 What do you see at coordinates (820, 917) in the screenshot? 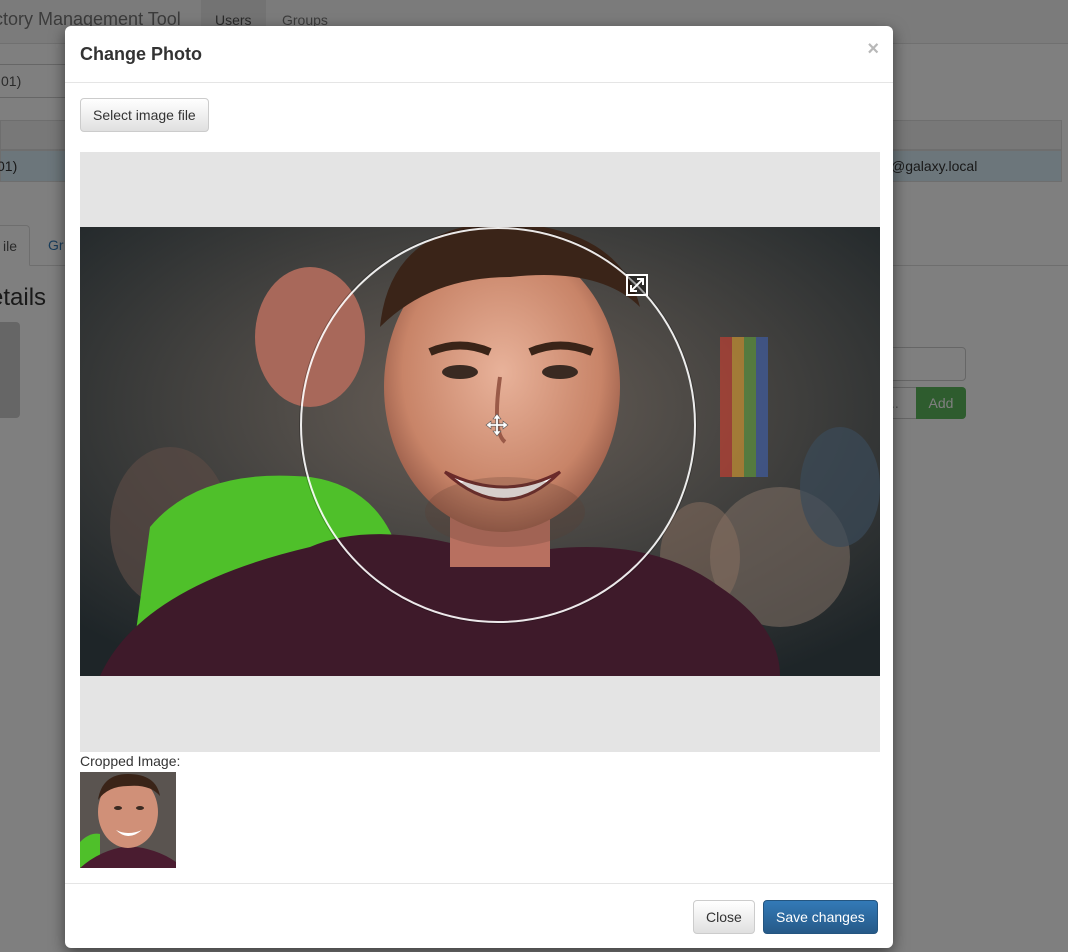
I see `save-changes-button: Save changes` at bounding box center [820, 917].